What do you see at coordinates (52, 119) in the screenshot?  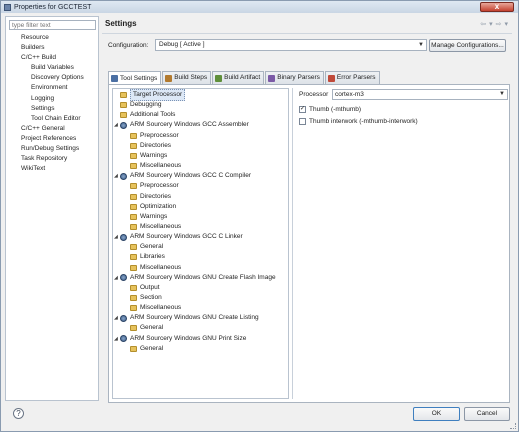 I see `sidebar-item: Tool Chain Editor` at bounding box center [52, 119].